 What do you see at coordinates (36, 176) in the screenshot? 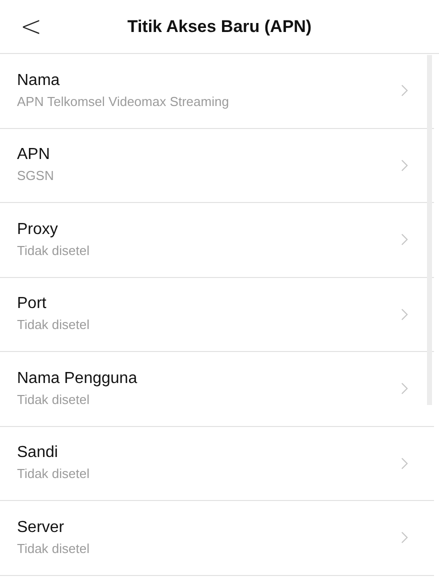
I see `setting-value: SGSN` at bounding box center [36, 176].